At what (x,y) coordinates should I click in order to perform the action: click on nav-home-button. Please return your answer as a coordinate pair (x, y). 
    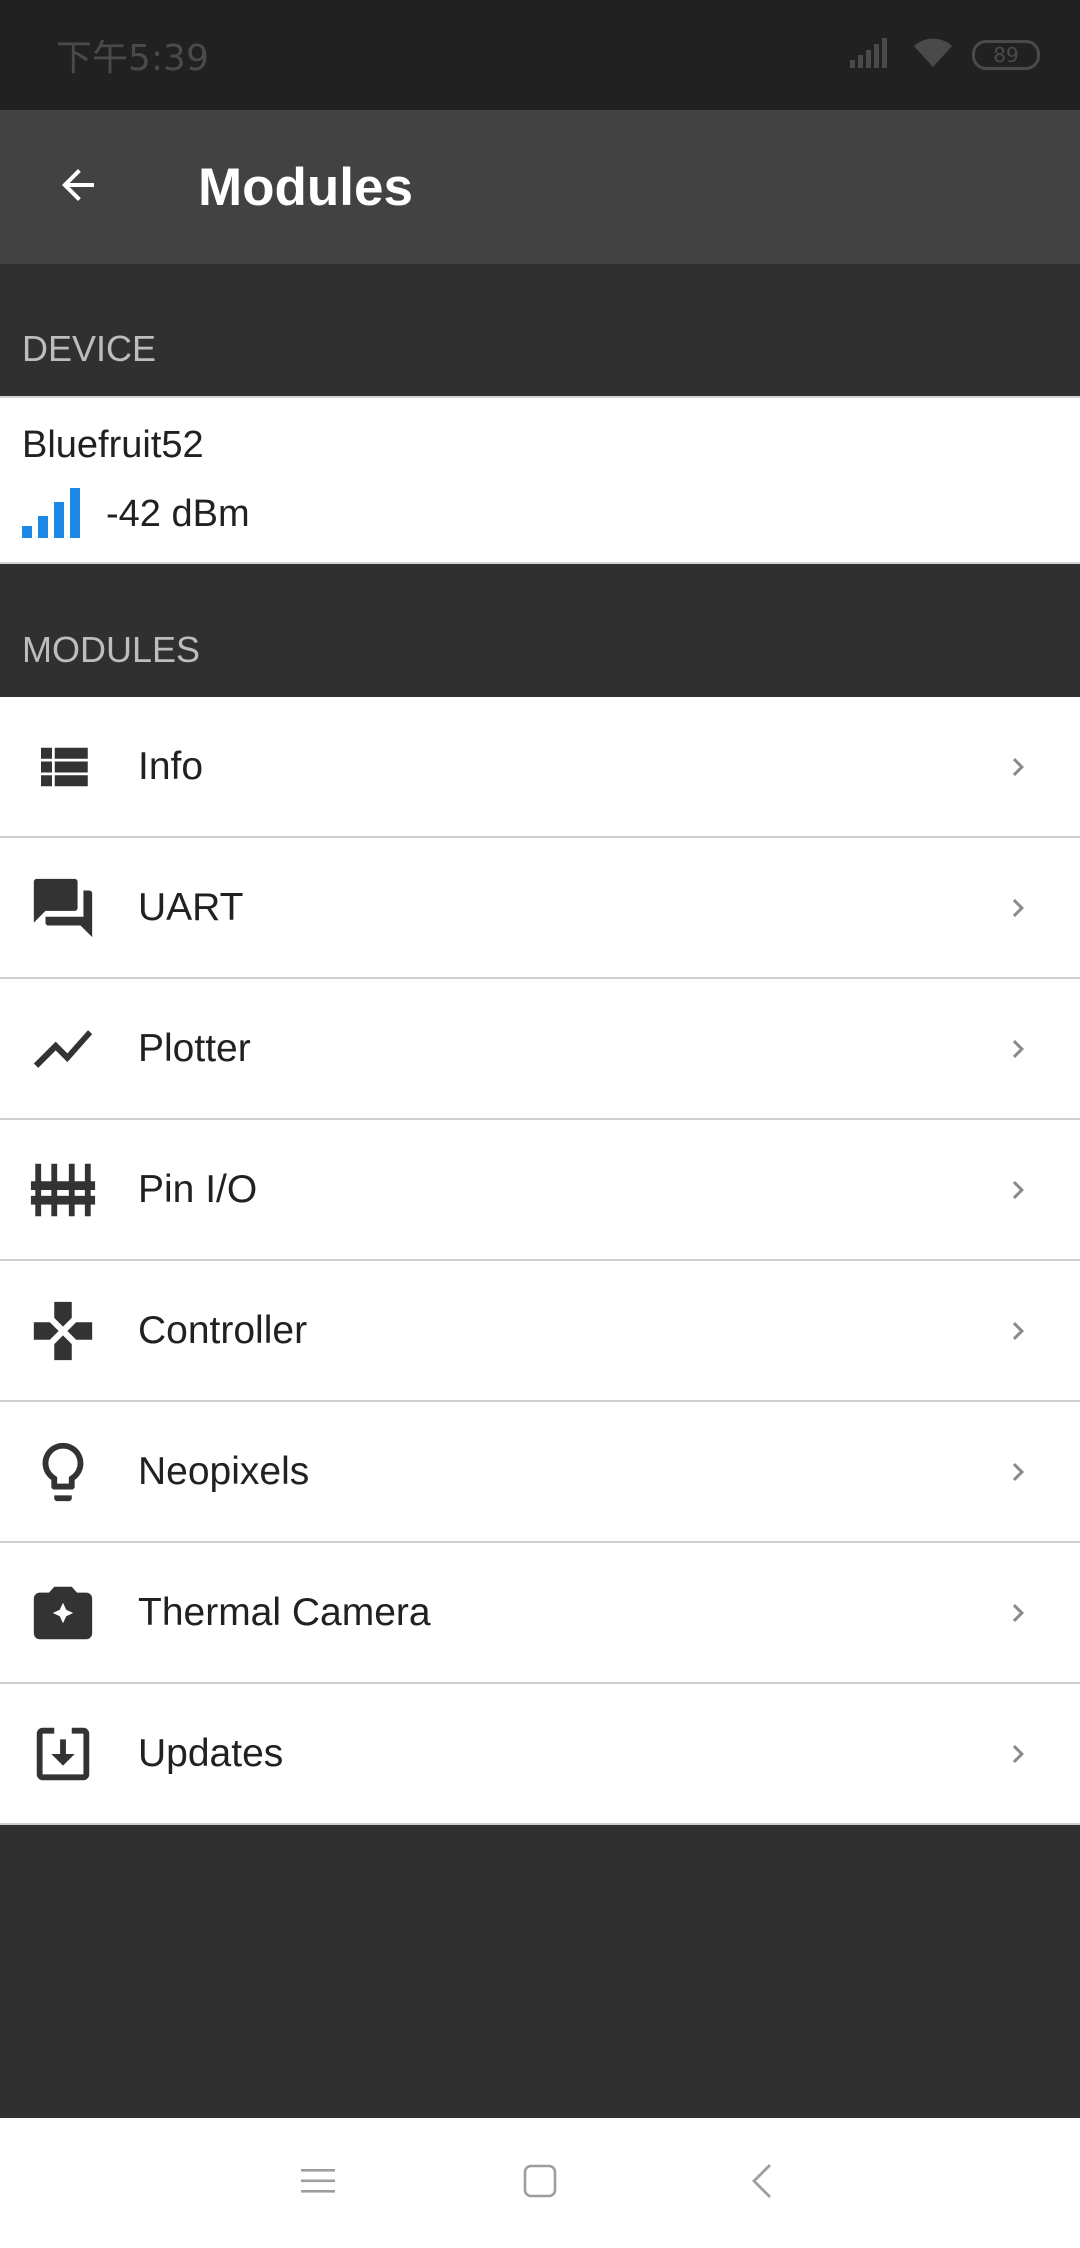
    Looking at the image, I should click on (540, 2183).